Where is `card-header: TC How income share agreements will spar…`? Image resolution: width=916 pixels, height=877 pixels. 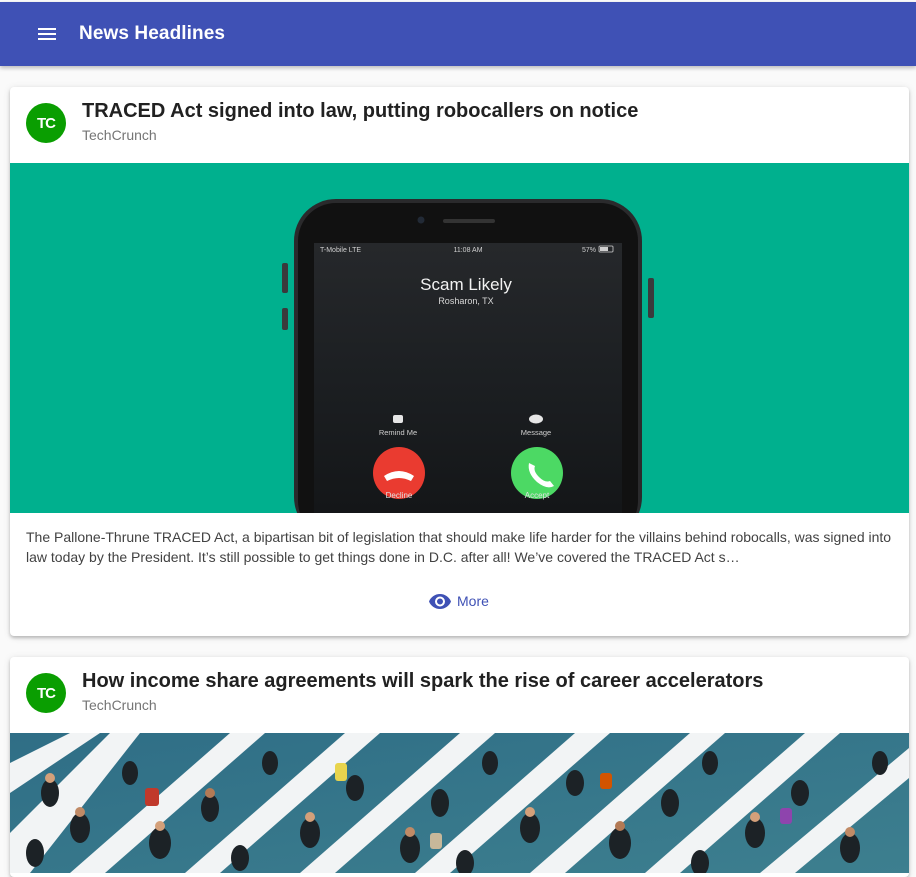
card-header: TC How income share agreements will spar… is located at coordinates (459, 695).